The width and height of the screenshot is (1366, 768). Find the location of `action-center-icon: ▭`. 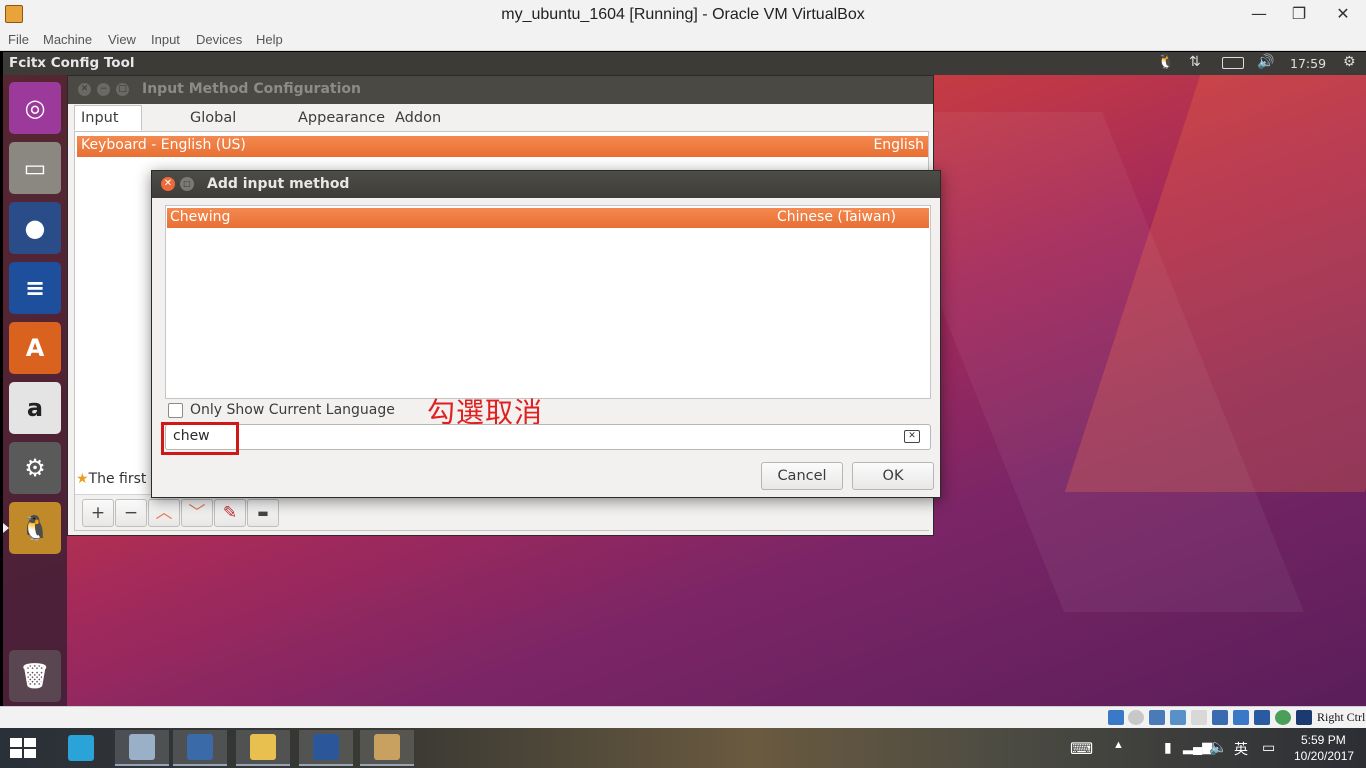

action-center-icon: ▭ is located at coordinates (1268, 747).